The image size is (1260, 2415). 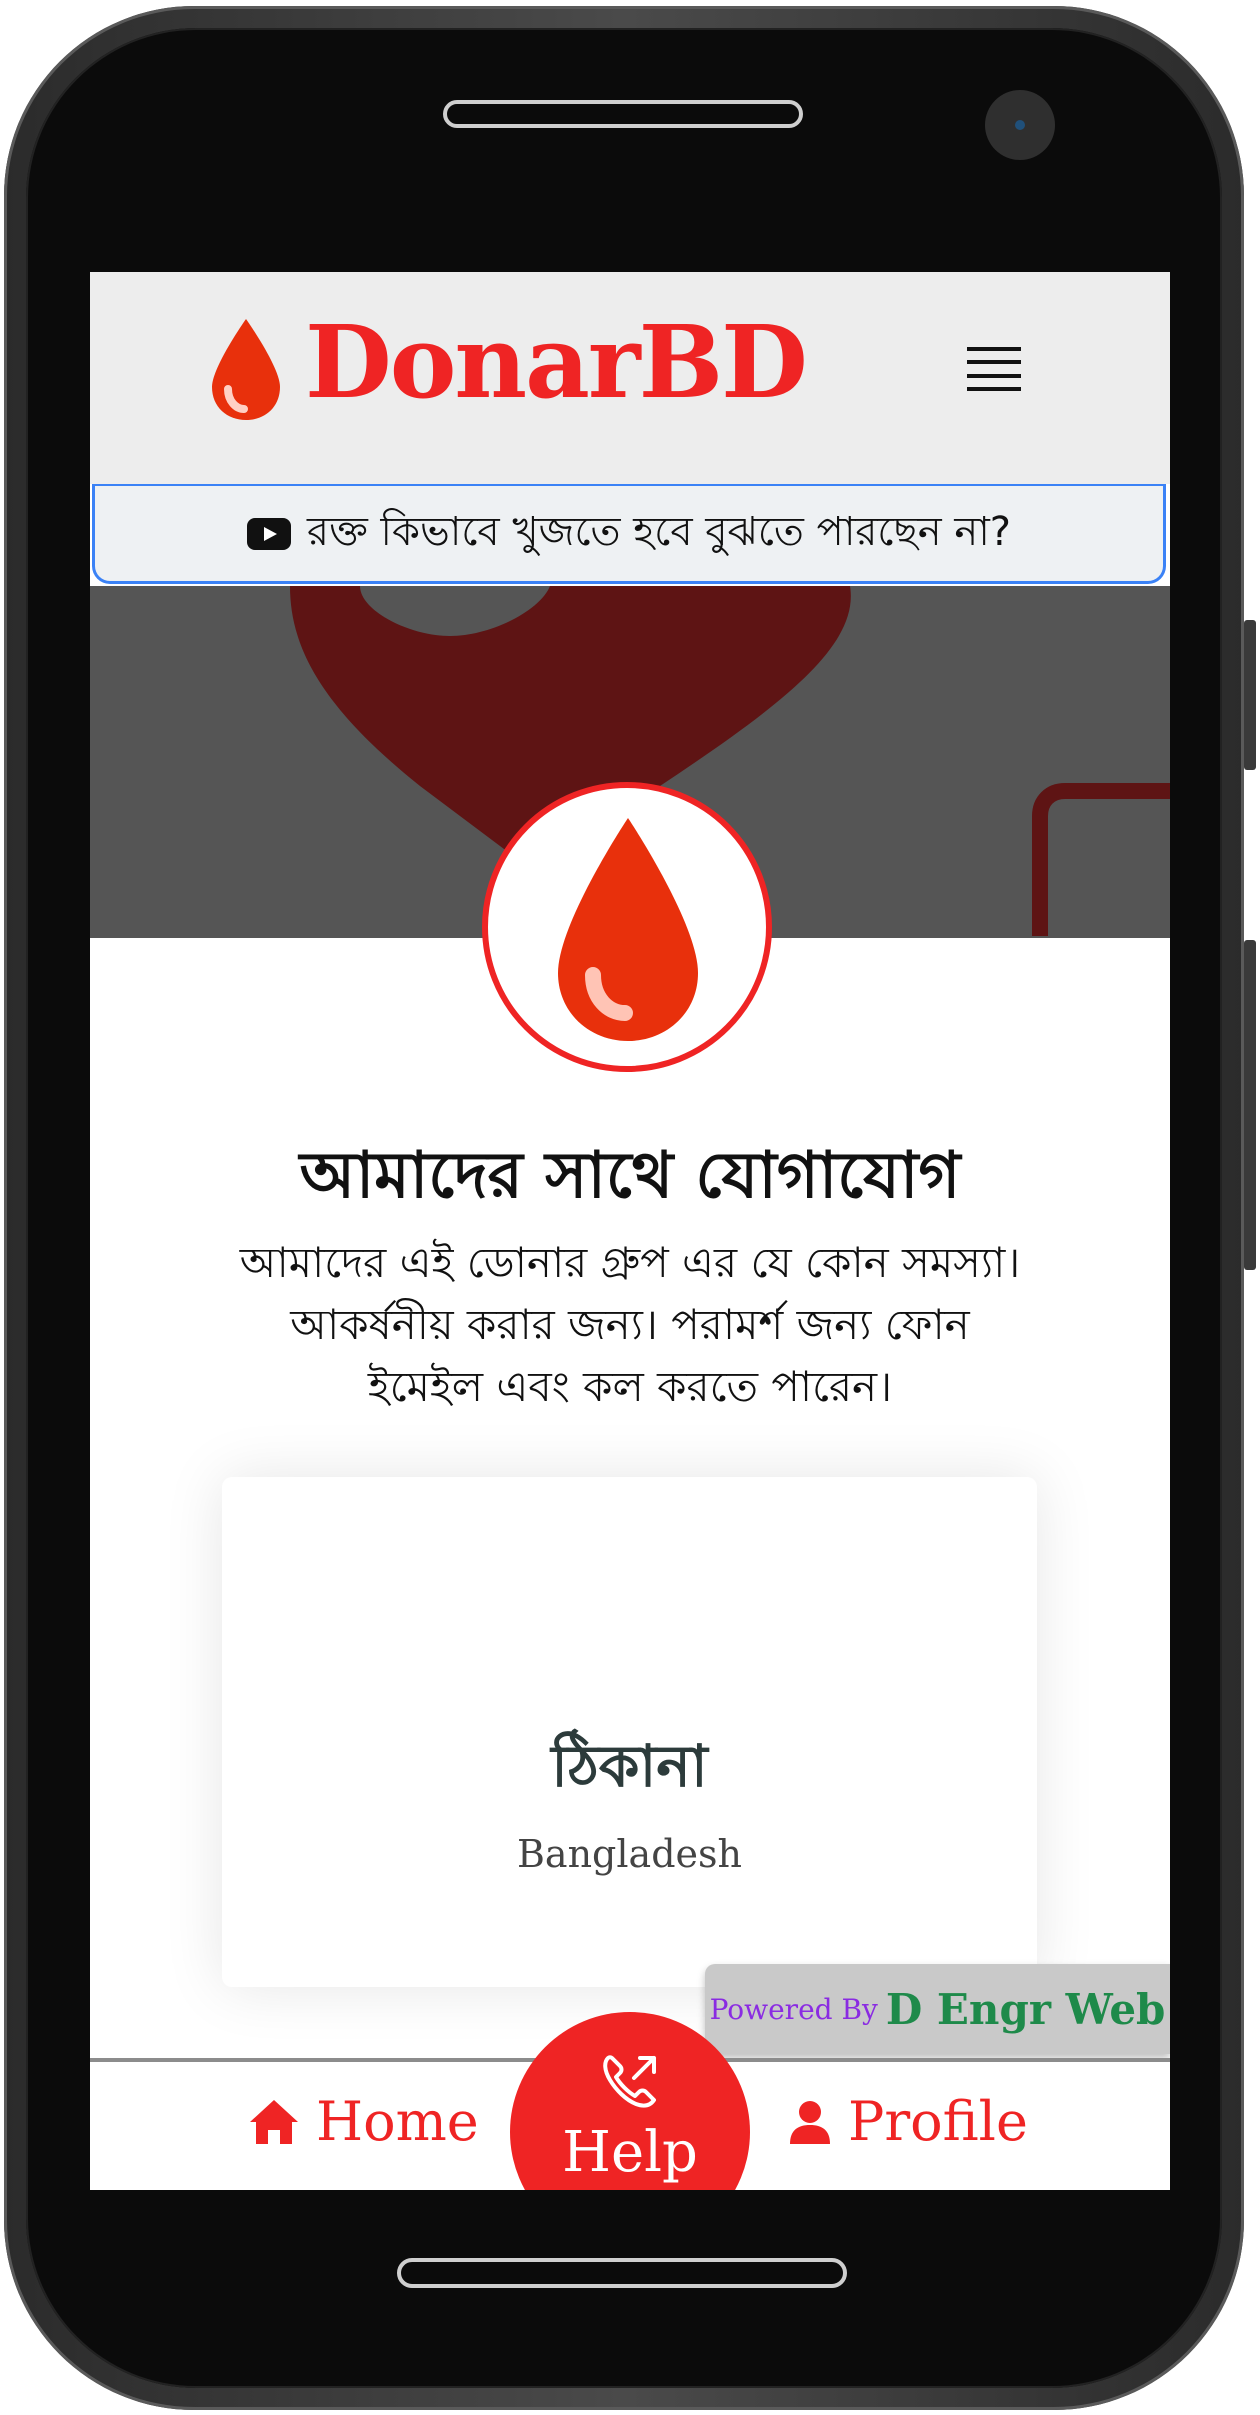 What do you see at coordinates (274, 2121) in the screenshot?
I see `home-icon` at bounding box center [274, 2121].